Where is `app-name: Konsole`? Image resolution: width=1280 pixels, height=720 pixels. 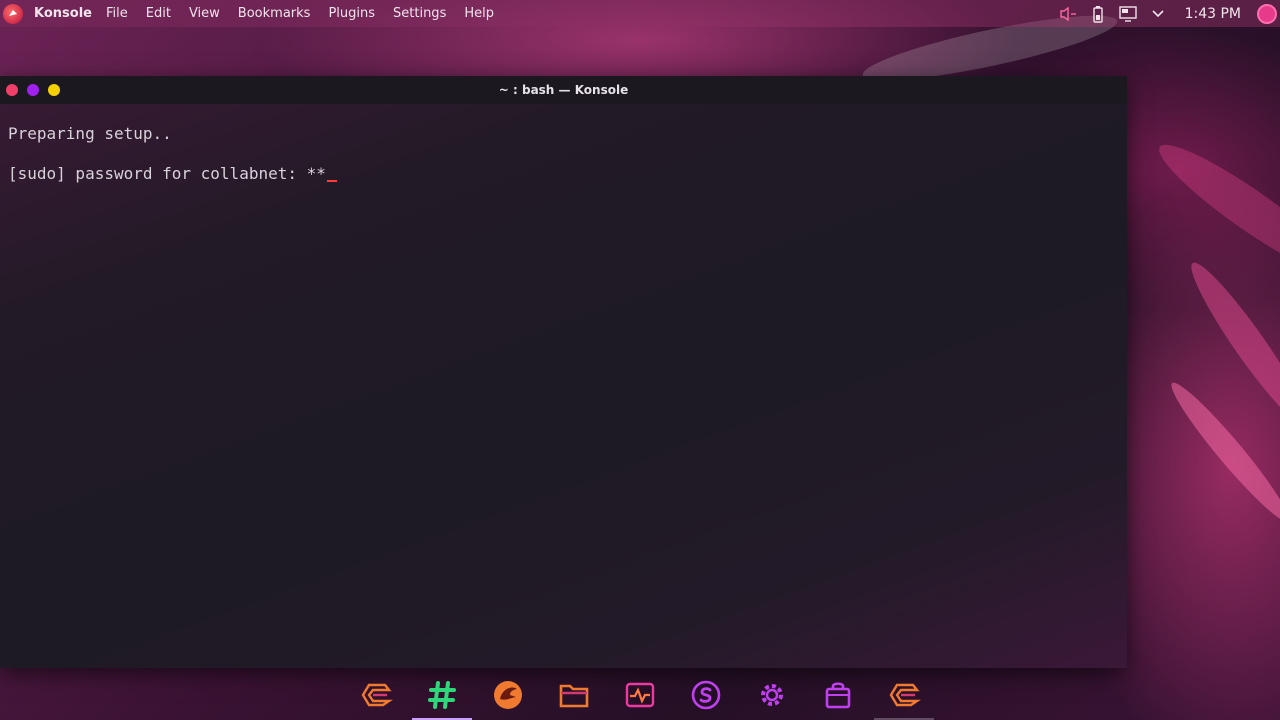 app-name: Konsole is located at coordinates (63, 13).